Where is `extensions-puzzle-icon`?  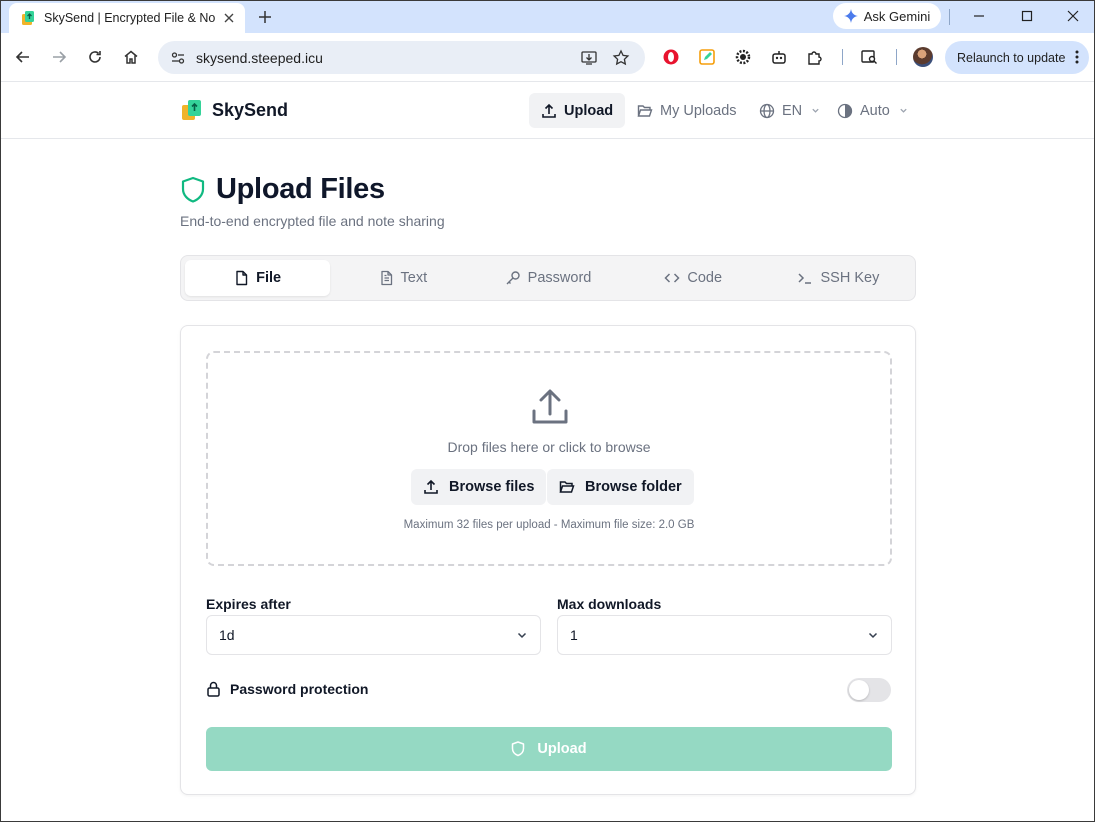 extensions-puzzle-icon is located at coordinates (815, 57).